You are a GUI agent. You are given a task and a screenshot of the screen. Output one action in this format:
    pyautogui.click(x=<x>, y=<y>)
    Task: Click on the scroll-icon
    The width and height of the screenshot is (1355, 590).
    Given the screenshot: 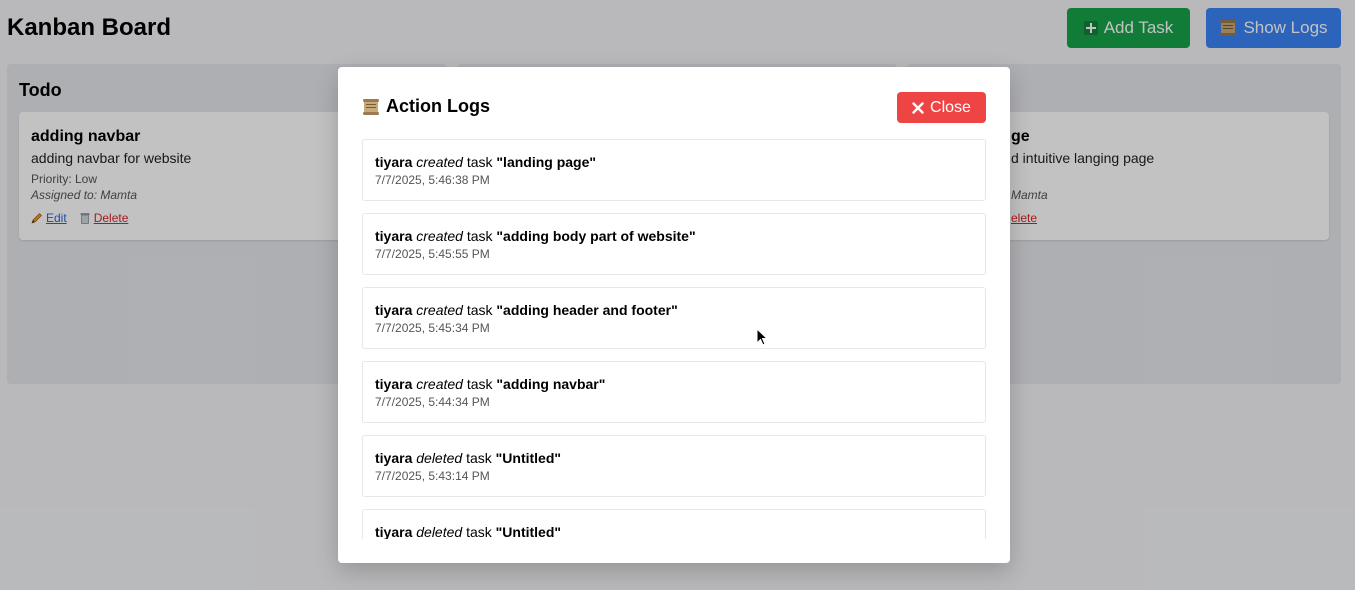 What is the action you would take?
    pyautogui.click(x=371, y=106)
    